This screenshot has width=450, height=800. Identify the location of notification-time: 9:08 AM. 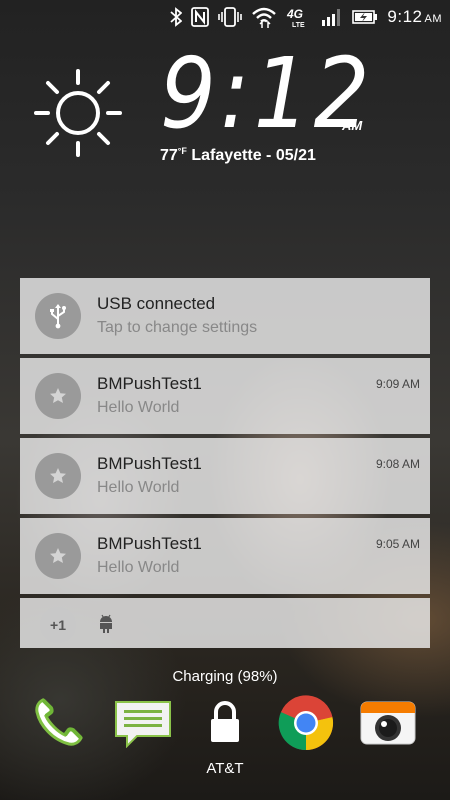
(397, 464).